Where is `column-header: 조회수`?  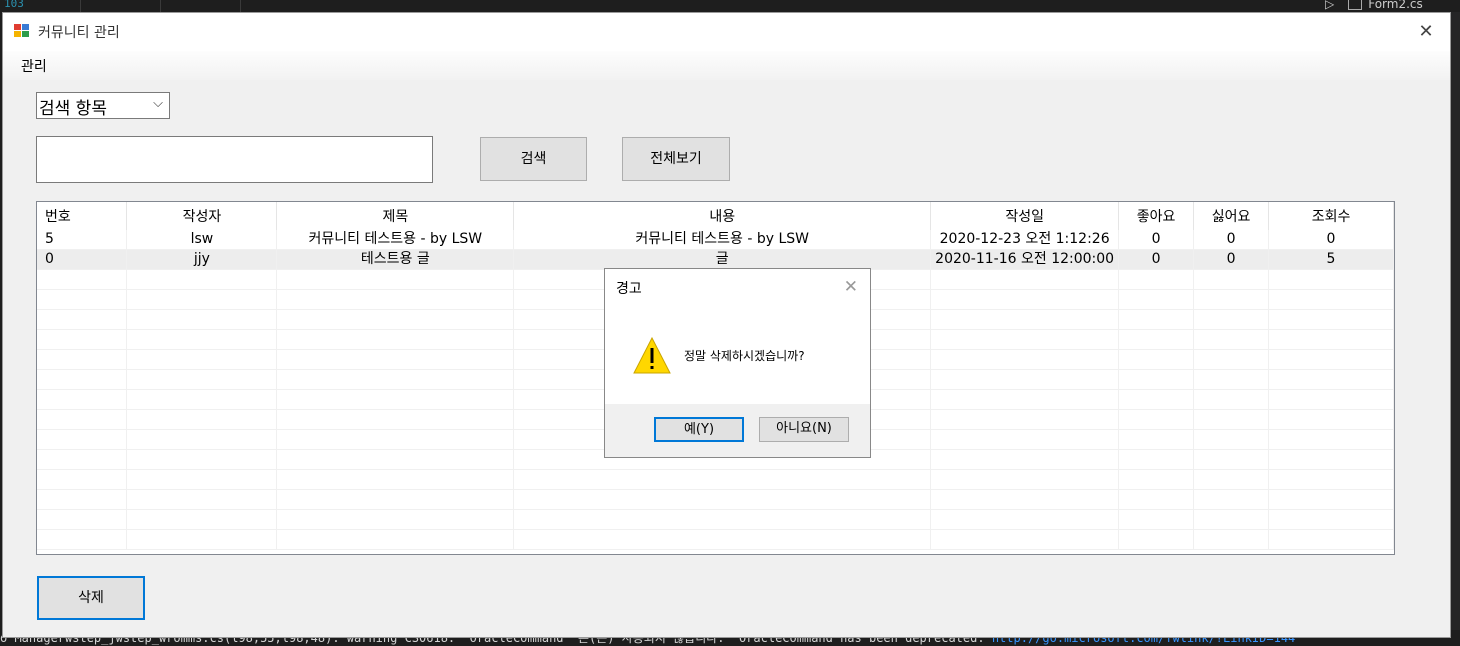 column-header: 조회수 is located at coordinates (1331, 216).